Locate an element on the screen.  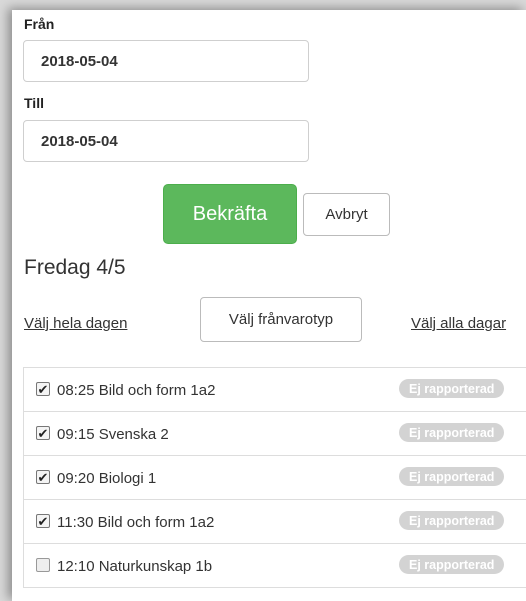
select-whole-day-link: Välj hela dagen is located at coordinates (75, 323).